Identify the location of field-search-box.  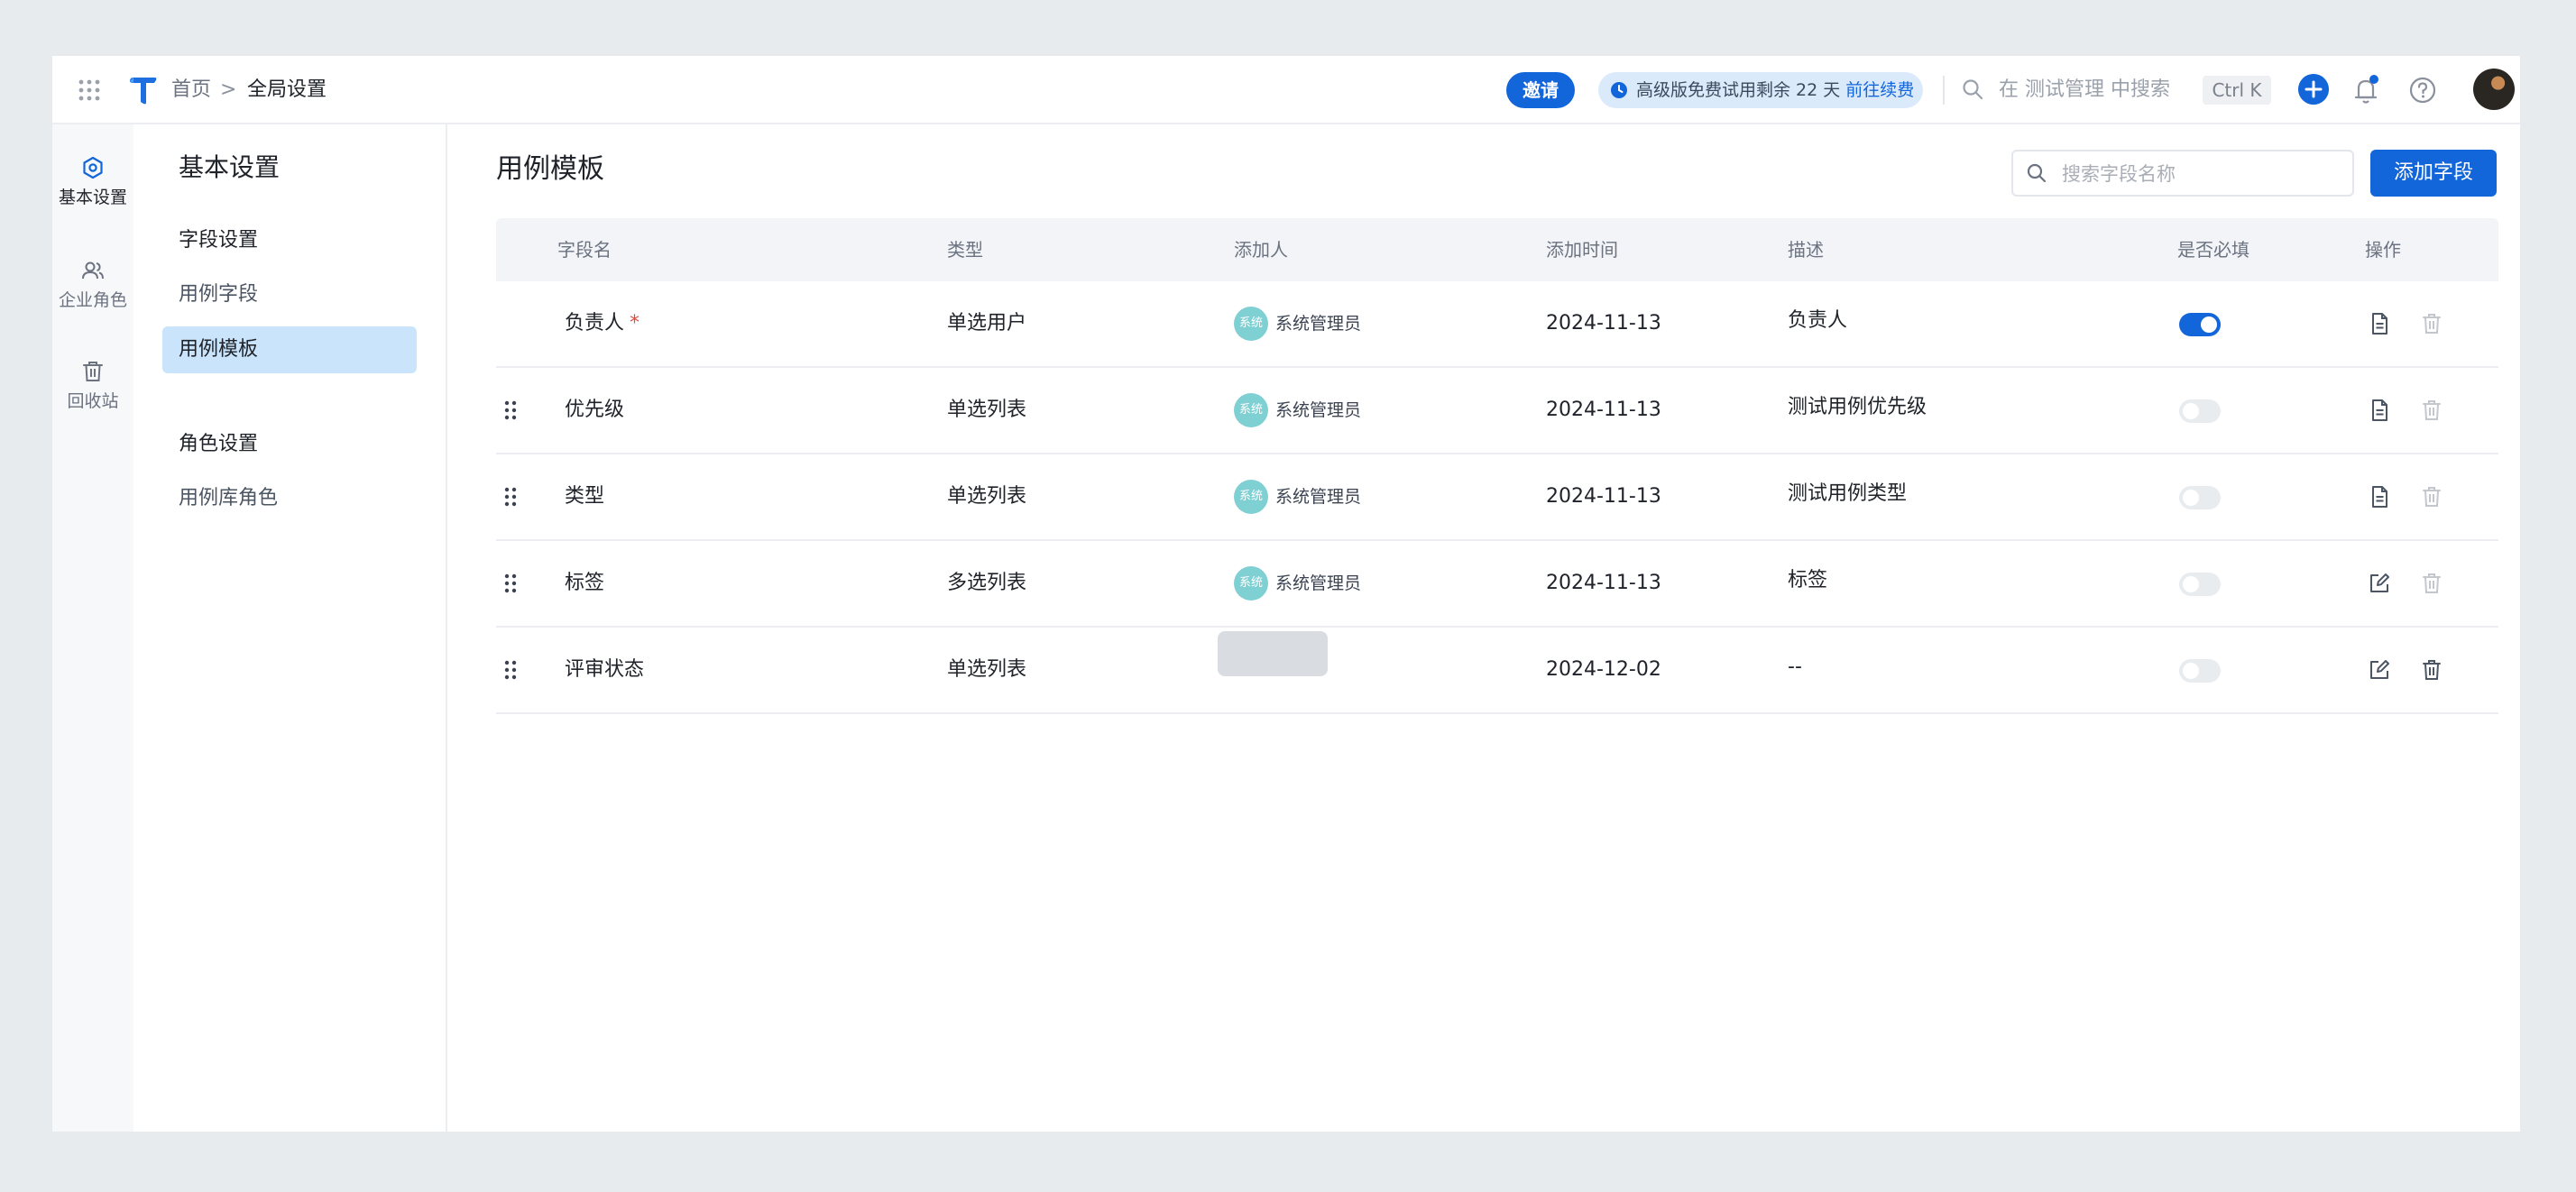
(2183, 173).